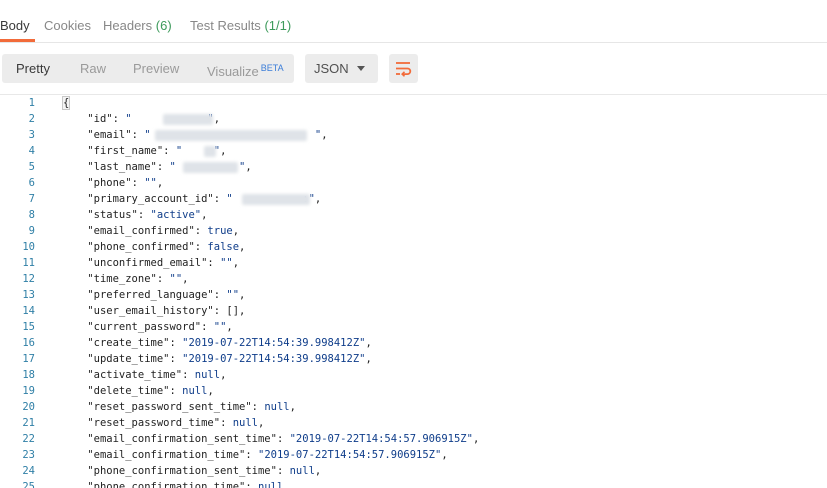 Image resolution: width=827 pixels, height=488 pixels. What do you see at coordinates (163, 231) in the screenshot?
I see `code-line: "email_confirmed": true,` at bounding box center [163, 231].